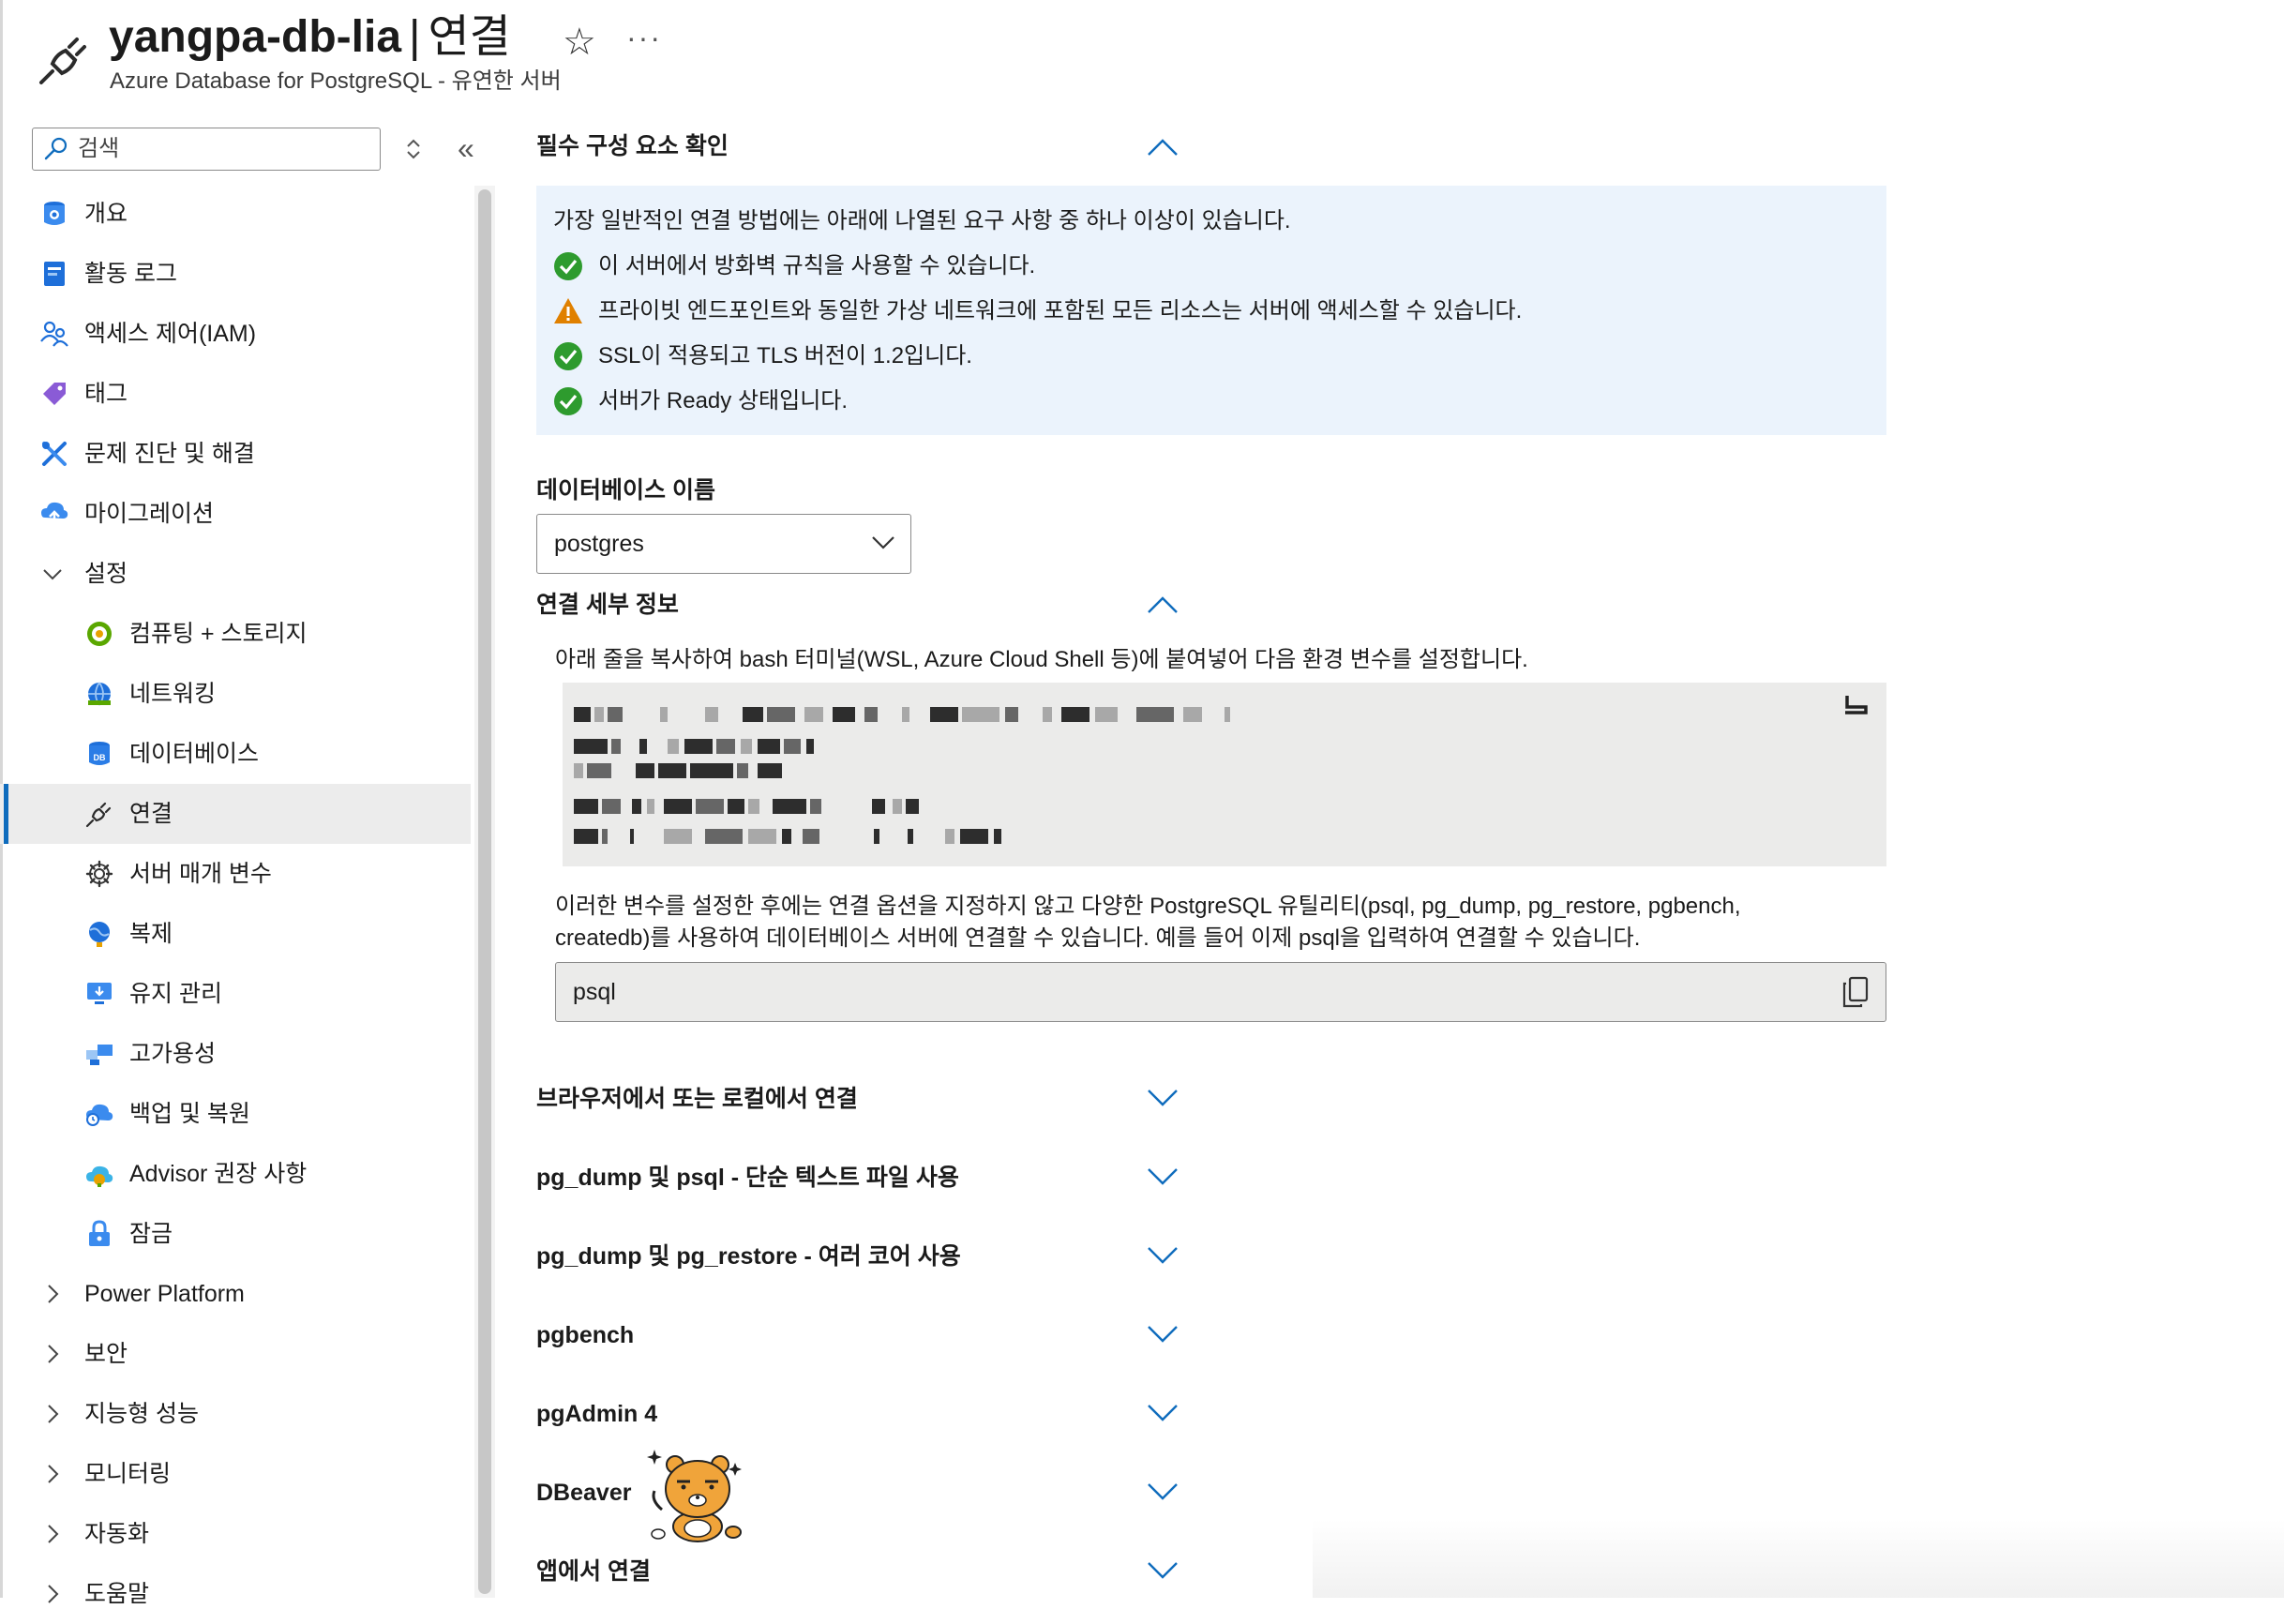 This screenshot has height=1624, width=2284. Describe the element at coordinates (54, 334) in the screenshot. I see `iam-icon` at that location.